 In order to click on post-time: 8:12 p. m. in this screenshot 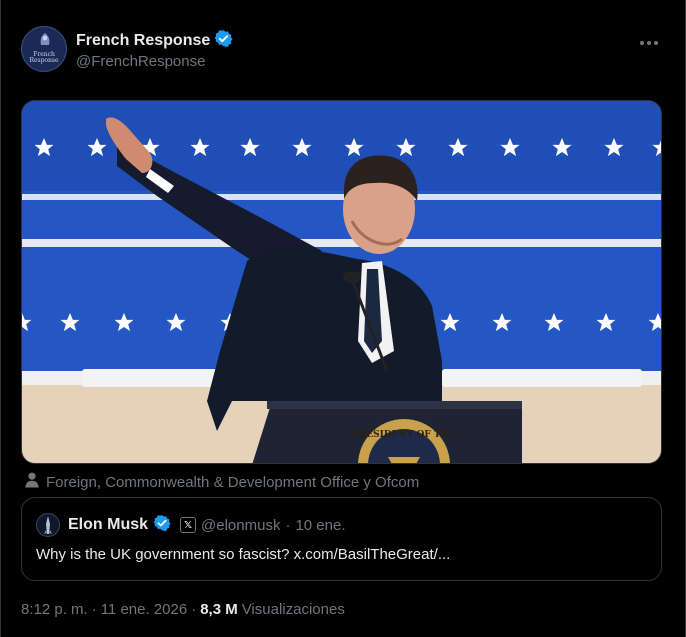, I will do `click(54, 609)`.